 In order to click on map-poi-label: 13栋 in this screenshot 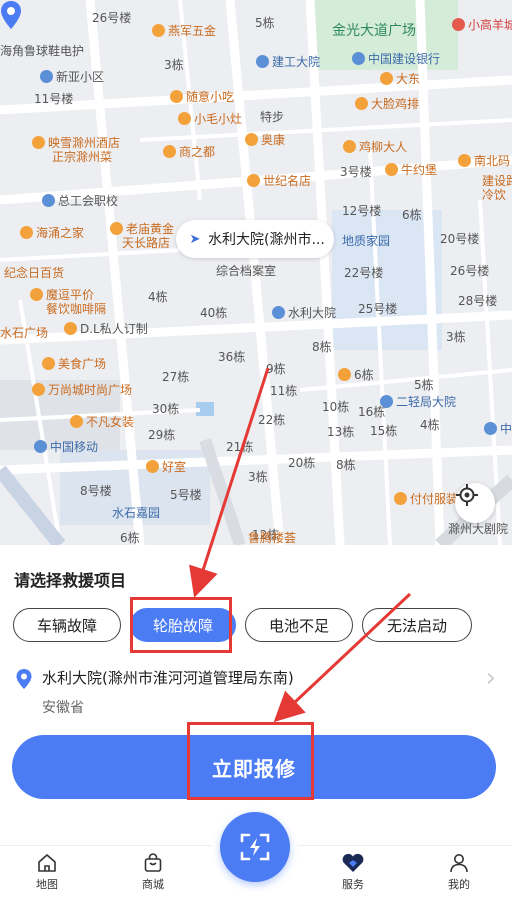, I will do `click(340, 432)`.